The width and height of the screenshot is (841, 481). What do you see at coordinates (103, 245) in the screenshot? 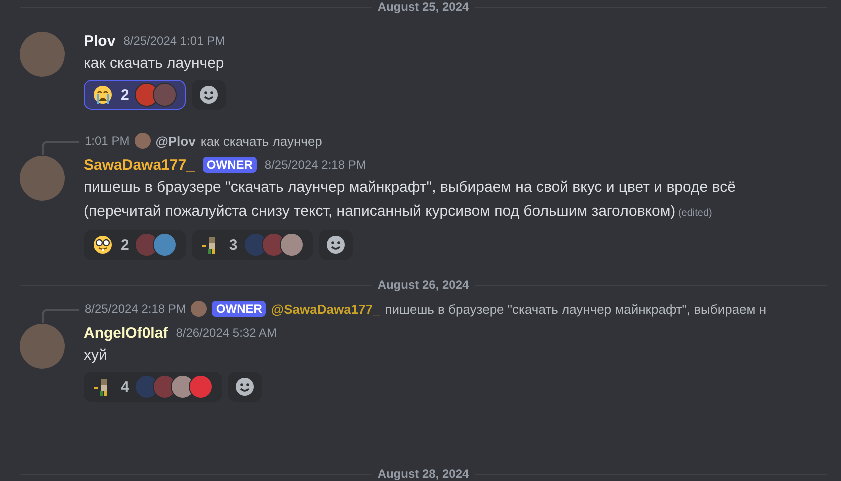
I see `nerd-emoji-icon` at bounding box center [103, 245].